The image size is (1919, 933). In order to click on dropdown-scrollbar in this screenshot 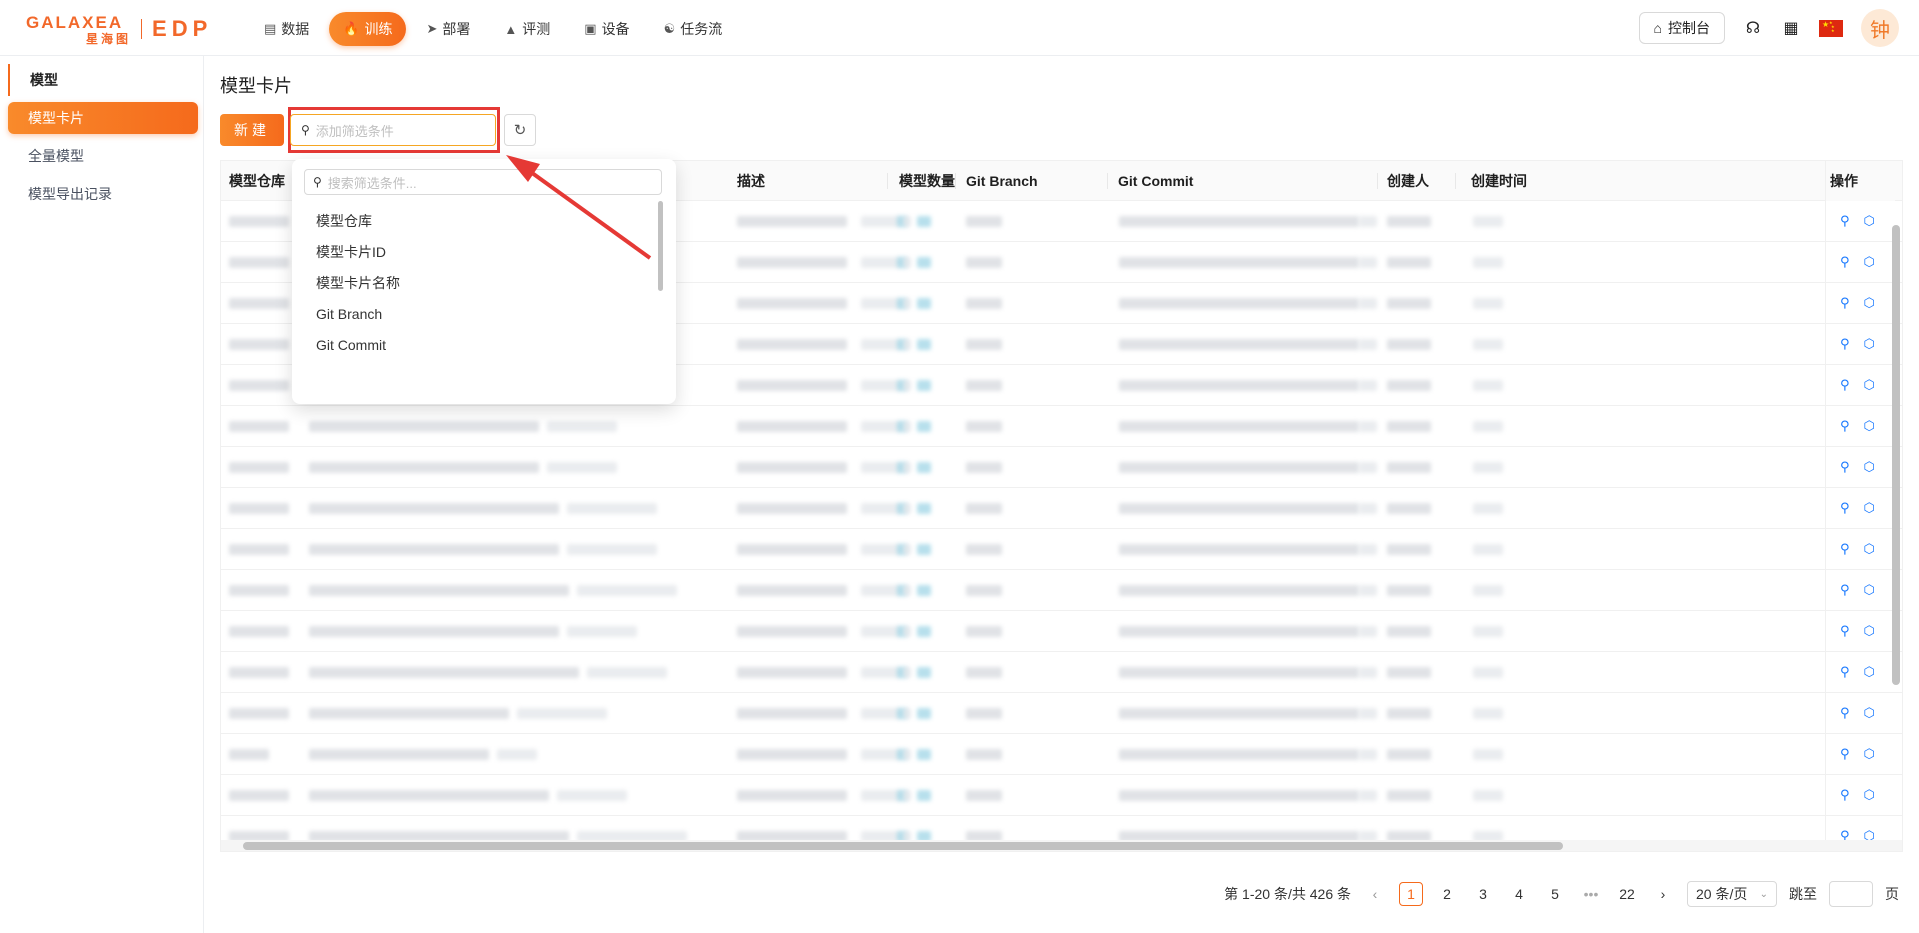, I will do `click(660, 246)`.